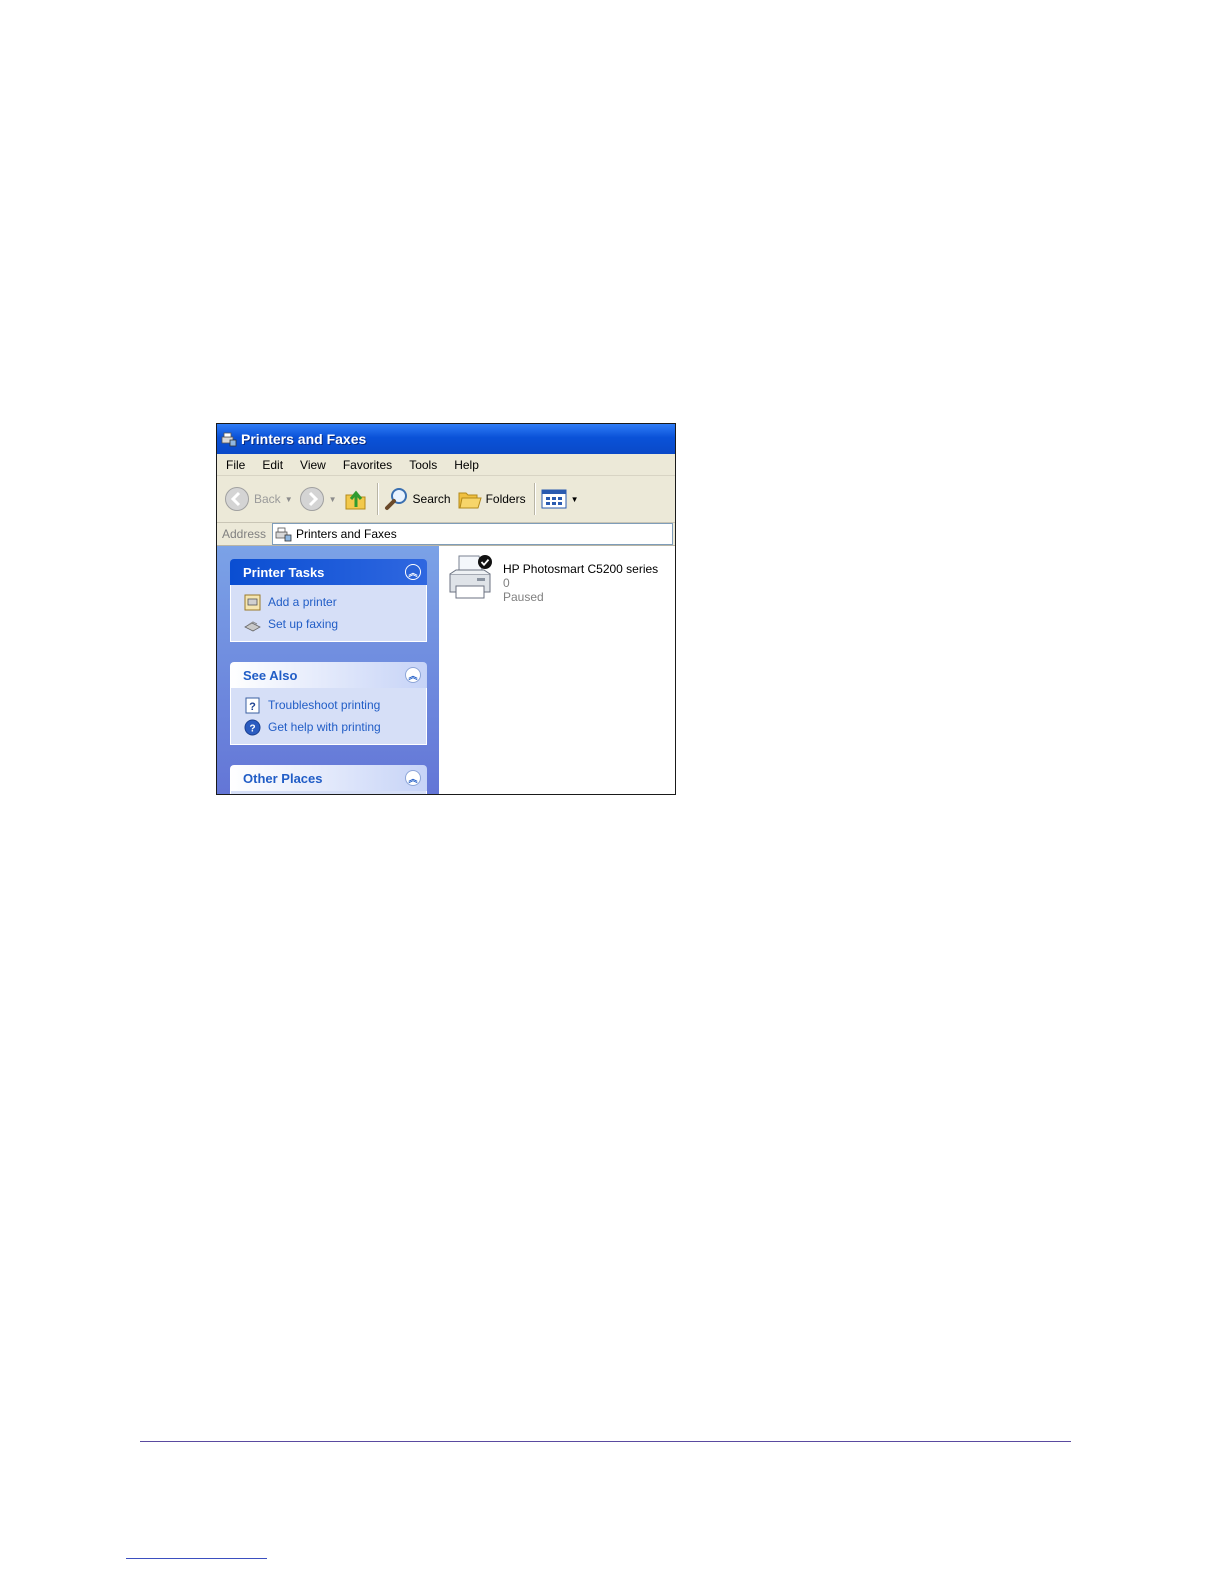 The image size is (1224, 1584). I want to click on back-arrow-icon, so click(237, 499).